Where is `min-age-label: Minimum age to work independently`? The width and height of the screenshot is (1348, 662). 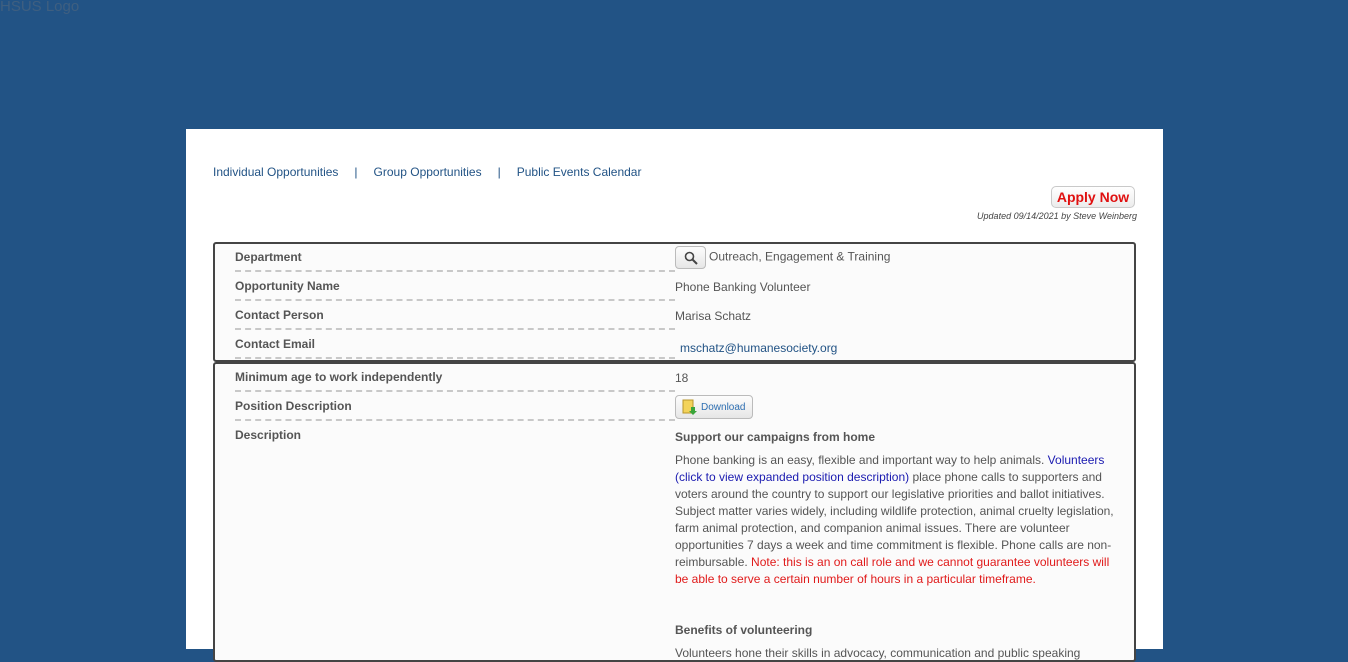
min-age-label: Minimum age to work independently is located at coordinates (455, 378).